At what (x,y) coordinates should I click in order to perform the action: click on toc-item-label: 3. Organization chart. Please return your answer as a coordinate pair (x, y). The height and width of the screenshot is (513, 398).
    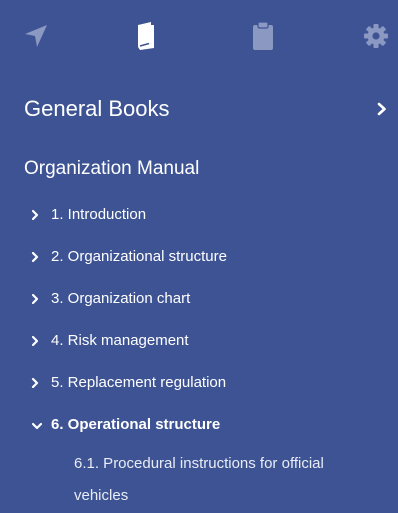
    Looking at the image, I should click on (121, 298).